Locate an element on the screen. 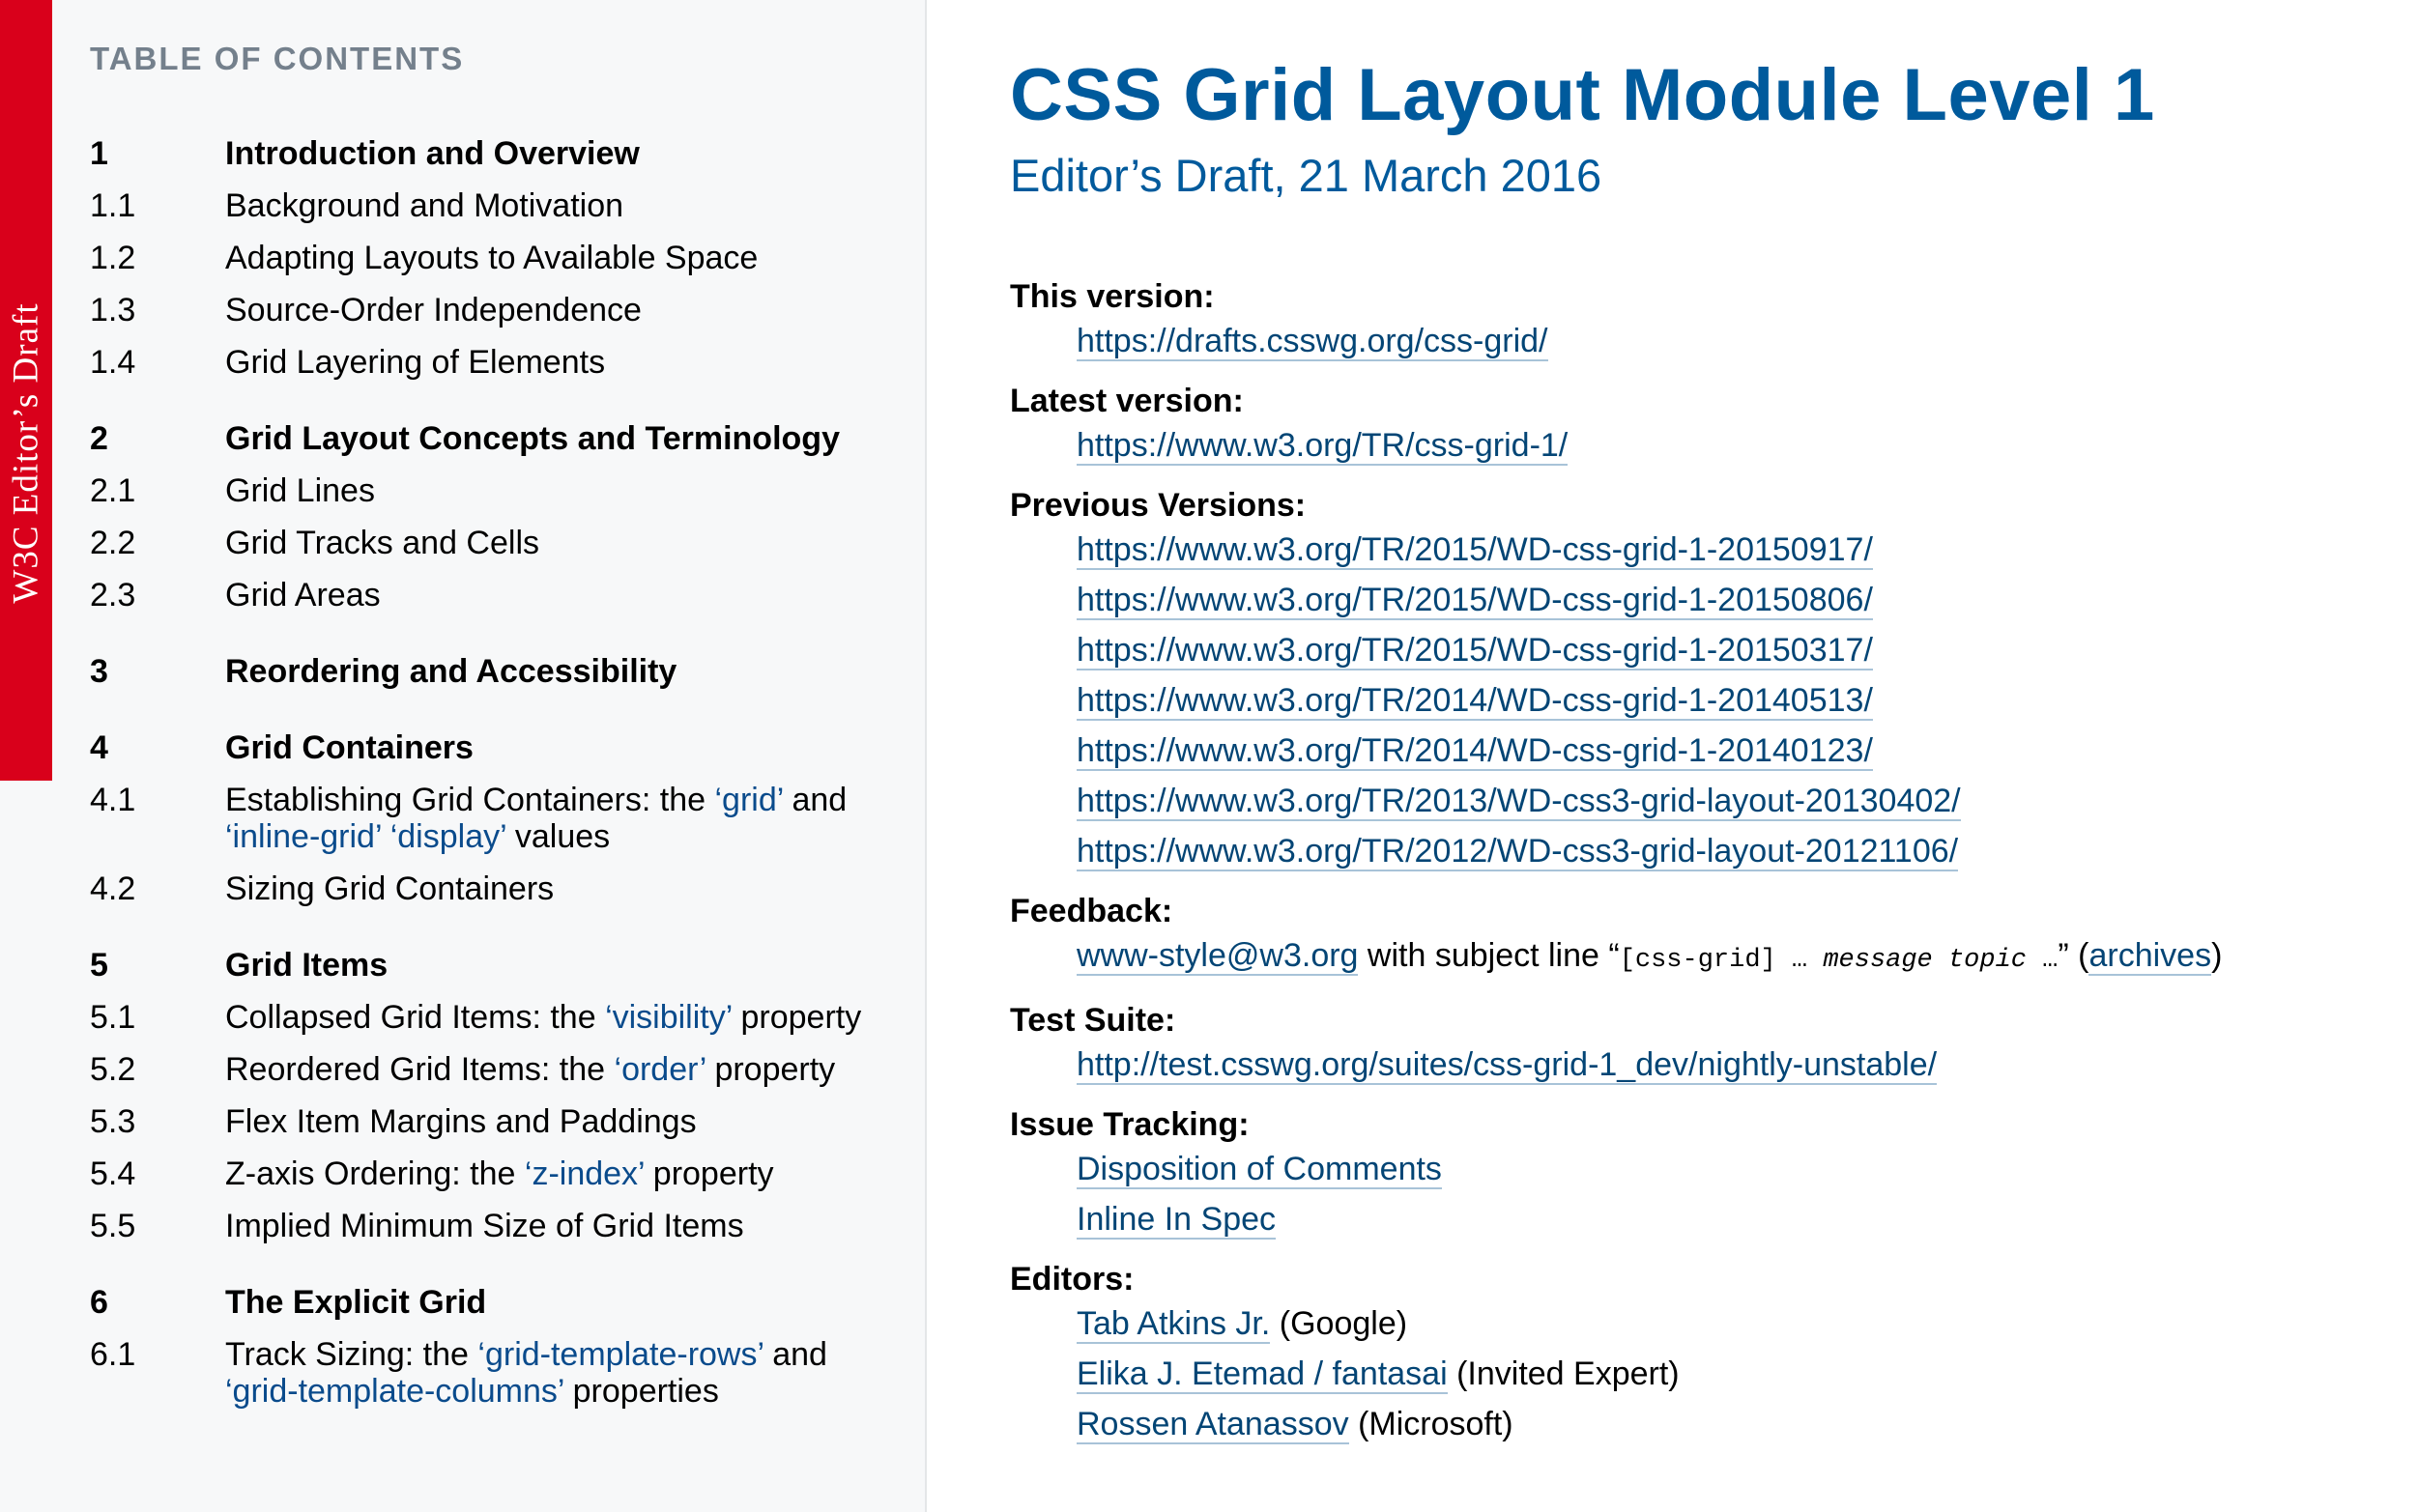 This screenshot has height=1512, width=2419. issue-tracking-item: Disposition of Comments is located at coordinates (1739, 1170).